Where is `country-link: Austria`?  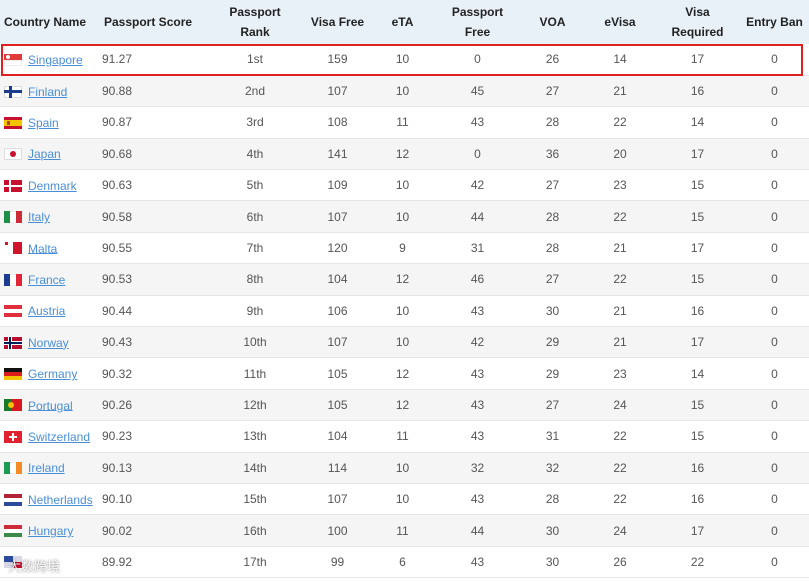
country-link: Austria is located at coordinates (46, 311).